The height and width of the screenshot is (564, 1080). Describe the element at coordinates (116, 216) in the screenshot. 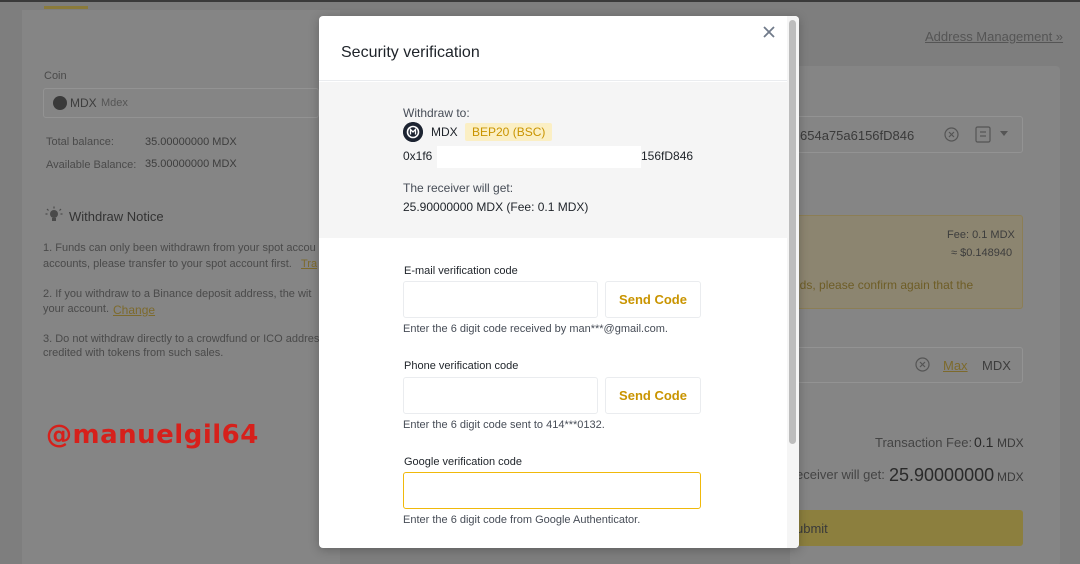

I see `withdraw-notice-title: Withdraw Notice` at that location.